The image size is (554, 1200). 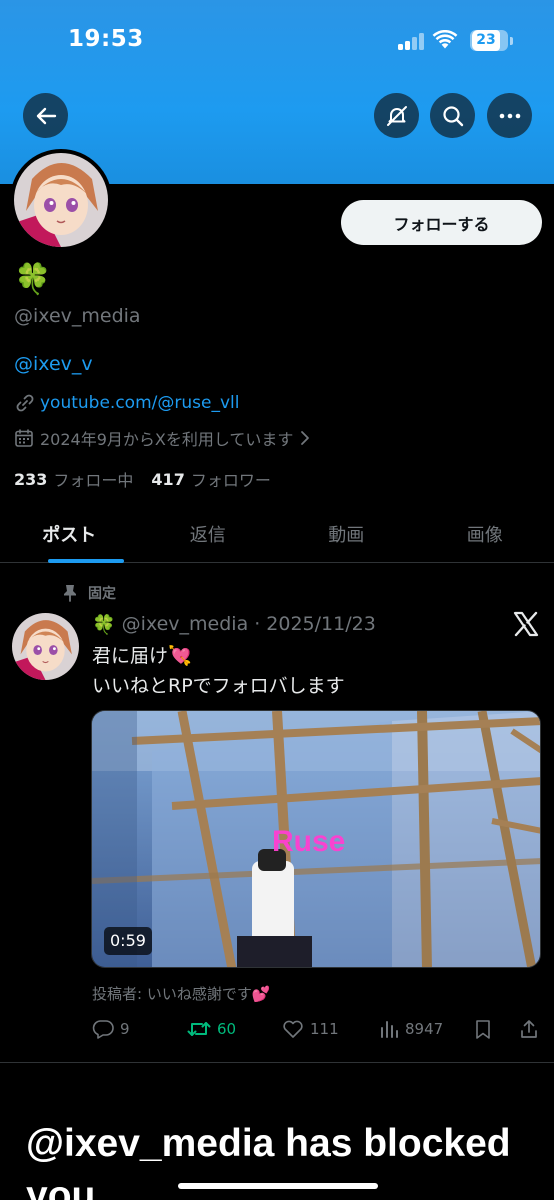 I want to click on video-overlay-text: Ruse, so click(x=308, y=841).